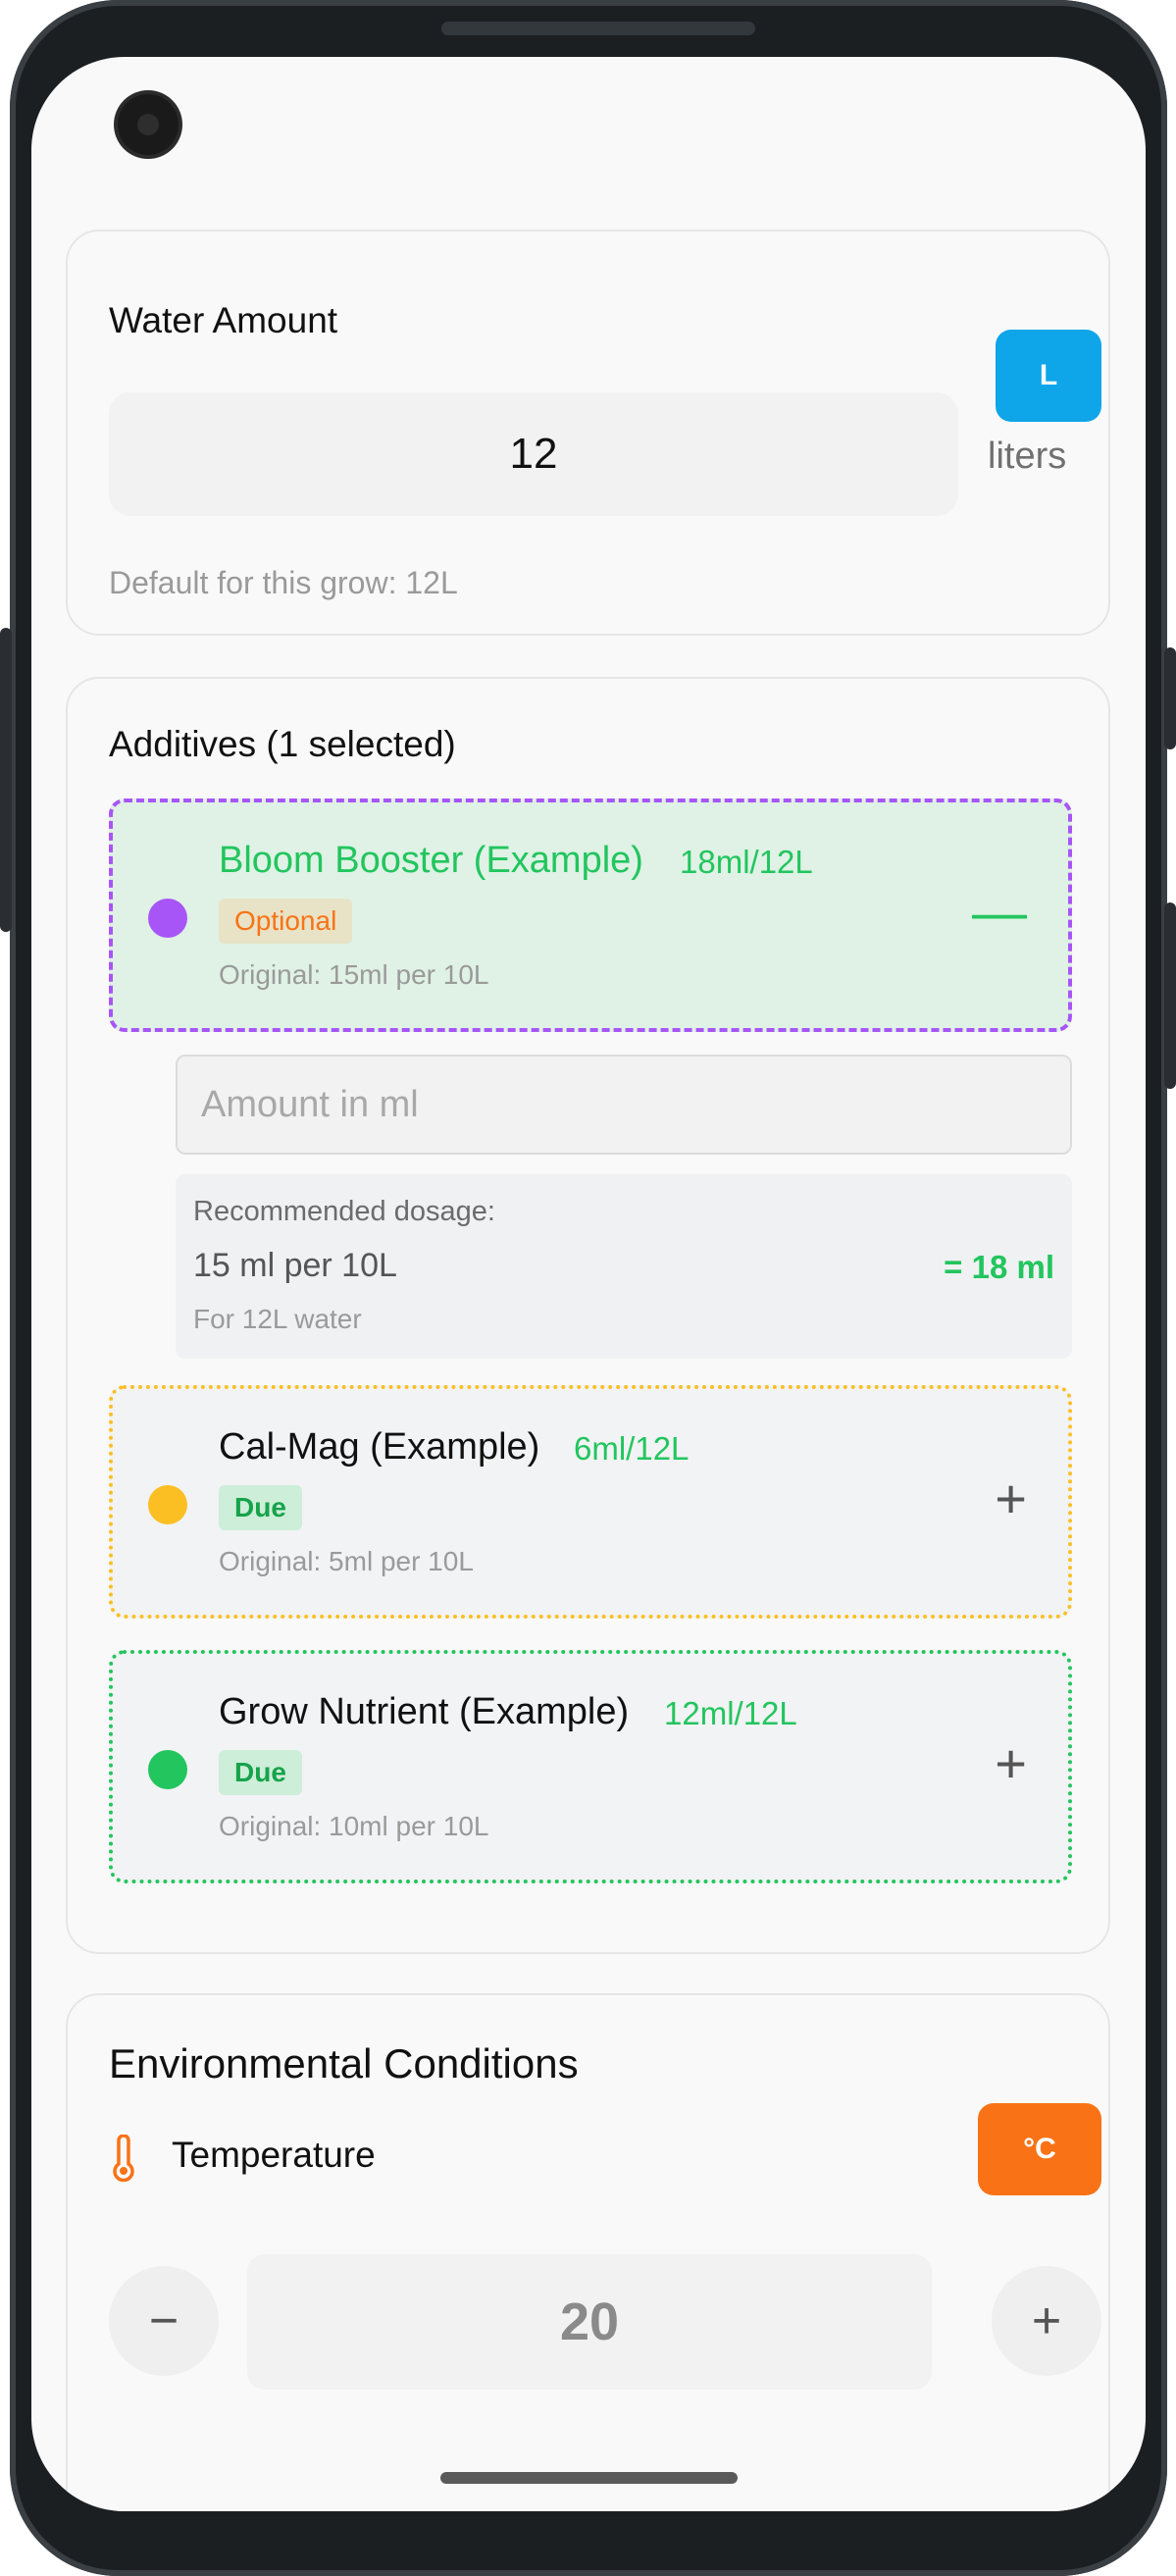  Describe the element at coordinates (354, 974) in the screenshot. I see `additive-original-dosage: Original: 15ml per 10L` at that location.